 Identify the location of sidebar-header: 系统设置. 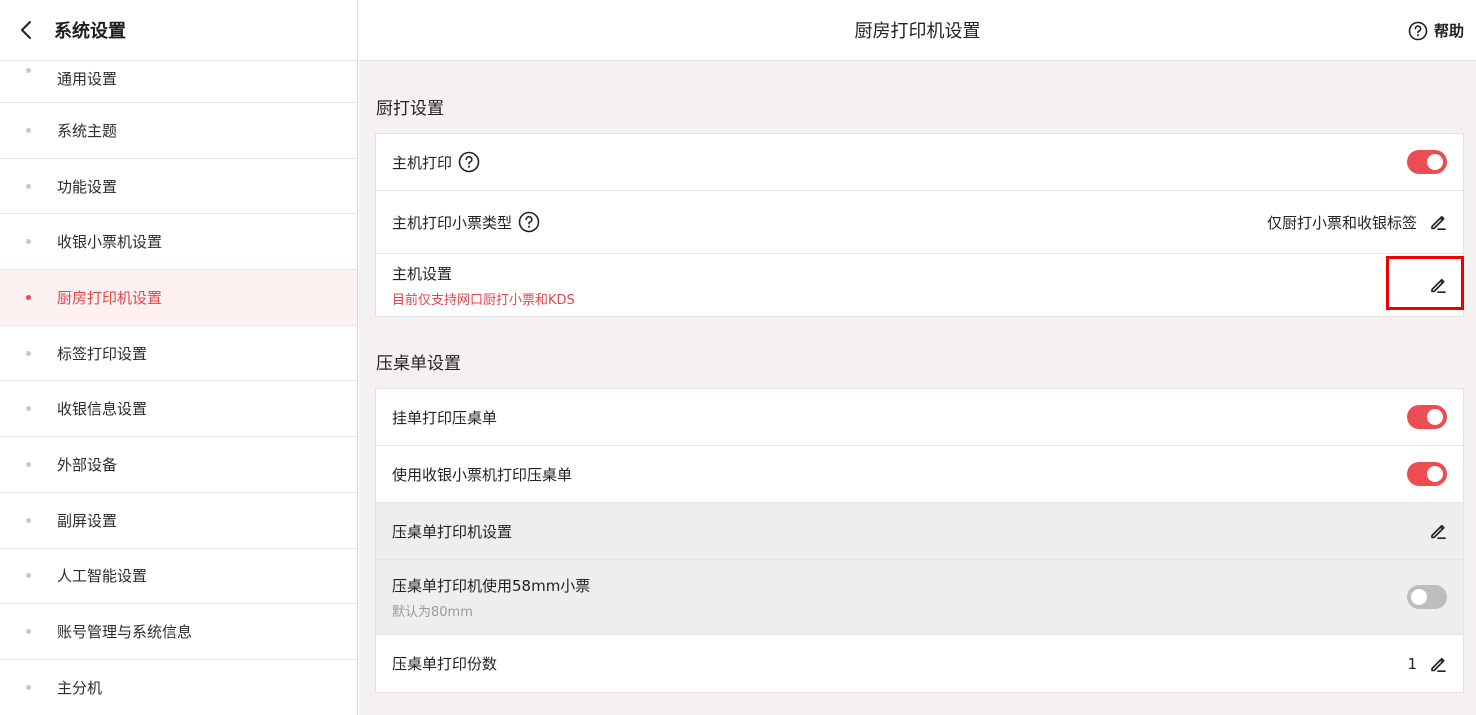
(178, 30).